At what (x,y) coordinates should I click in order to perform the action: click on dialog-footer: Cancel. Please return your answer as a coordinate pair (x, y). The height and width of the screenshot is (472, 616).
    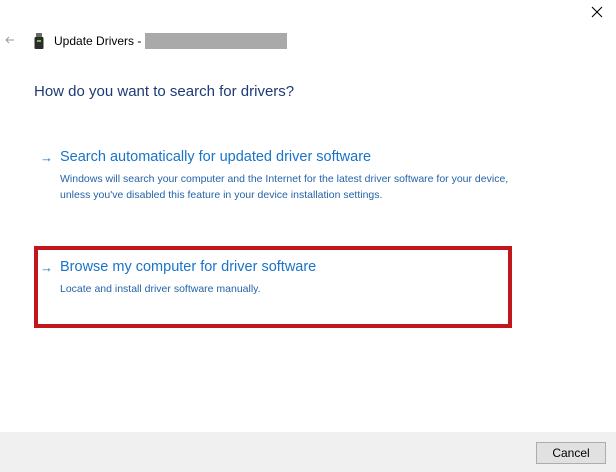
    Looking at the image, I should click on (308, 452).